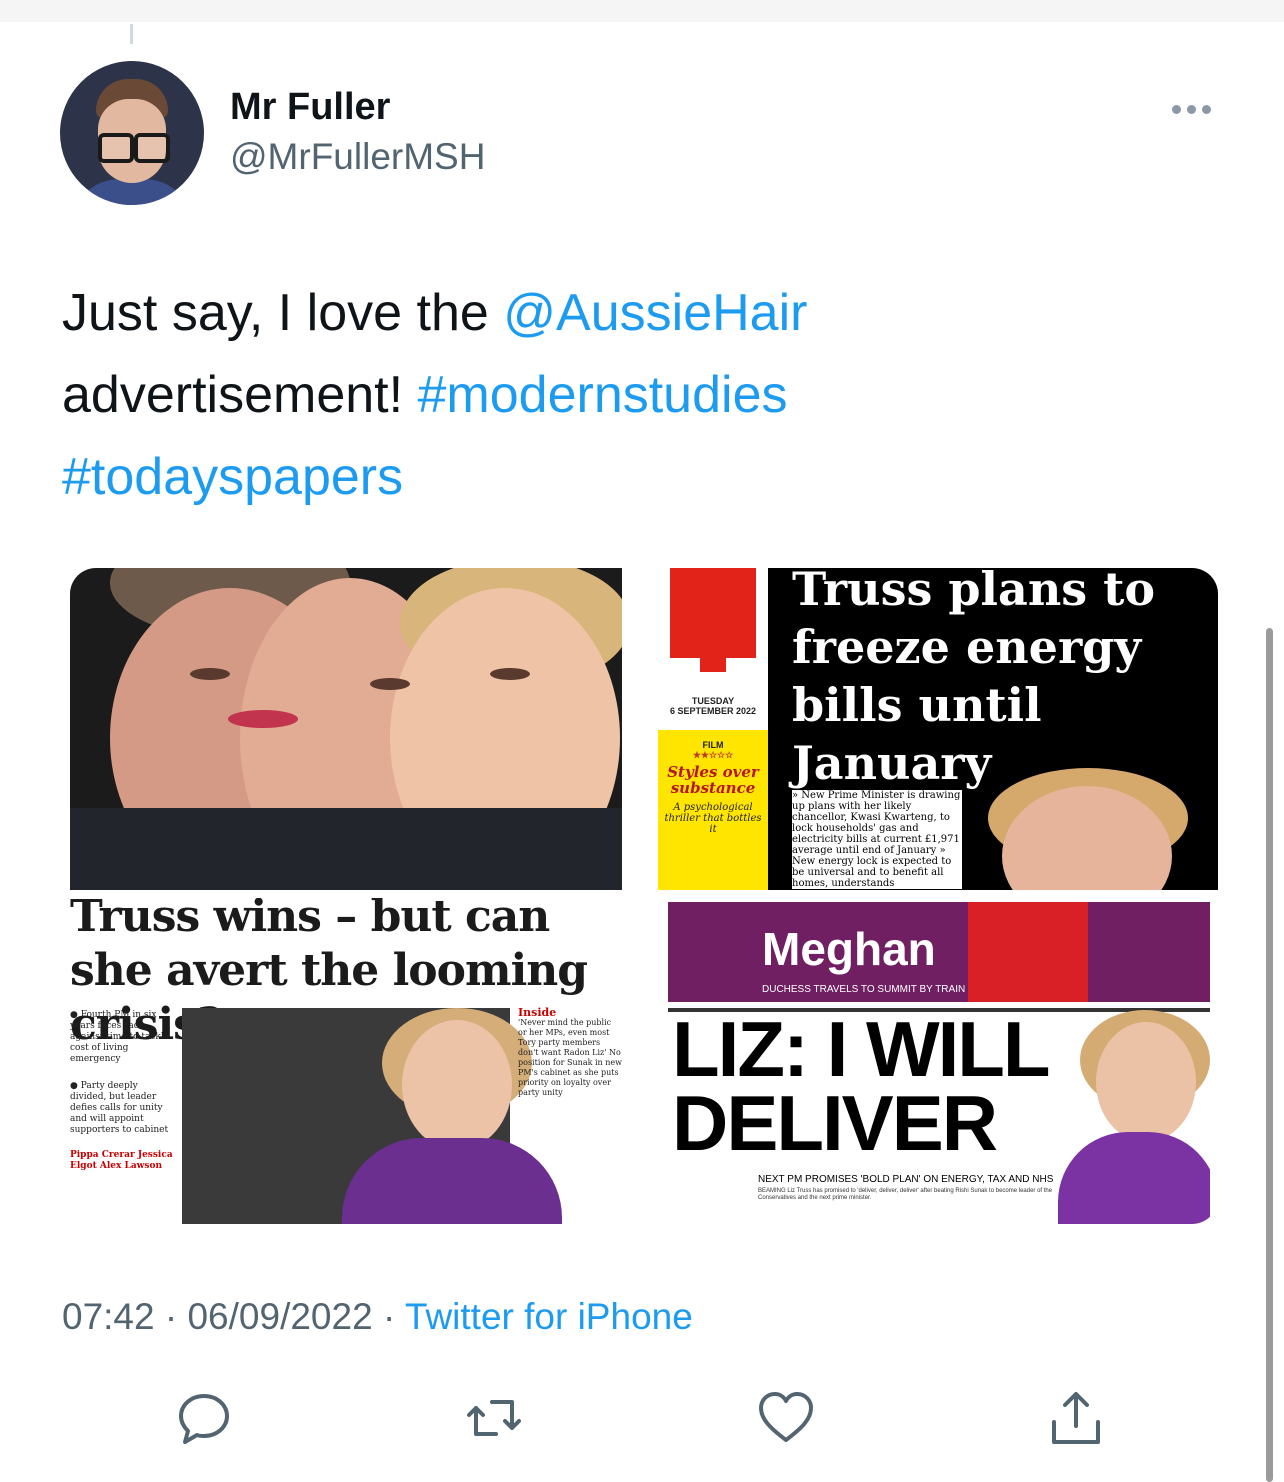 The image size is (1284, 1482). What do you see at coordinates (537, 1012) in the screenshot?
I see `inside-label: Inside` at bounding box center [537, 1012].